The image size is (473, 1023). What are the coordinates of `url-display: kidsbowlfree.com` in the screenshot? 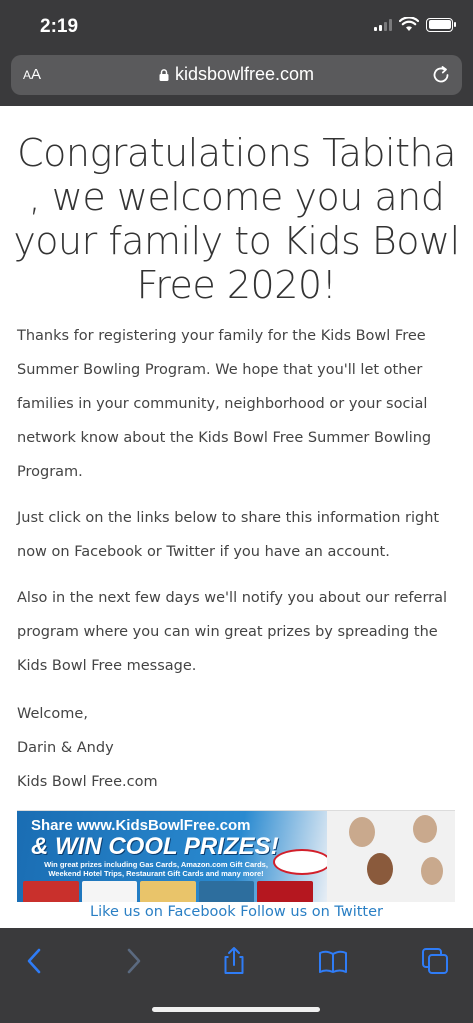 It's located at (236, 74).